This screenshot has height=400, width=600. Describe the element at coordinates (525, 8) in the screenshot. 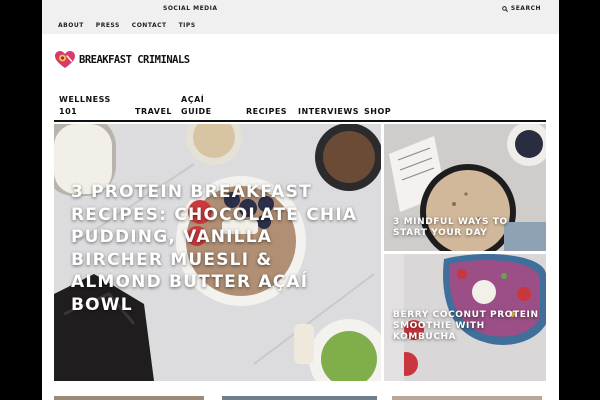

I see `search-label: SEARCH` at that location.